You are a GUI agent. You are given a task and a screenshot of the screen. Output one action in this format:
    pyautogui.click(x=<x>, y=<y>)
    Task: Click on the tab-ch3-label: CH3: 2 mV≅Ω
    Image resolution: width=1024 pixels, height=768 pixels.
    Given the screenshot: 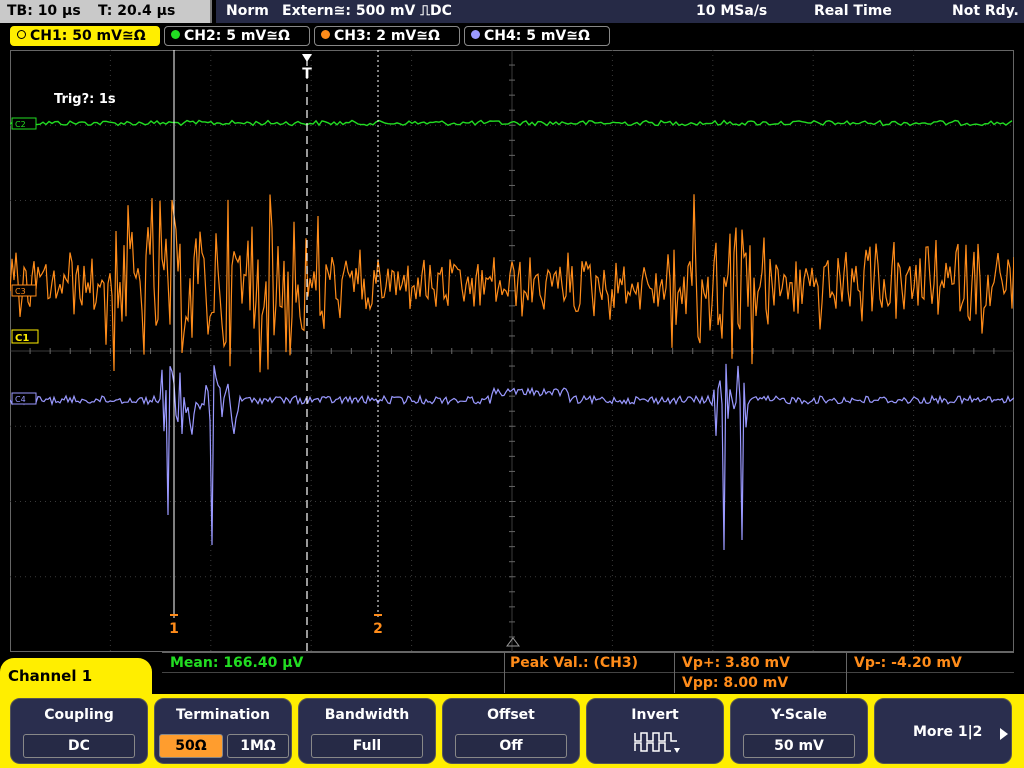 What is the action you would take?
    pyautogui.click(x=387, y=36)
    